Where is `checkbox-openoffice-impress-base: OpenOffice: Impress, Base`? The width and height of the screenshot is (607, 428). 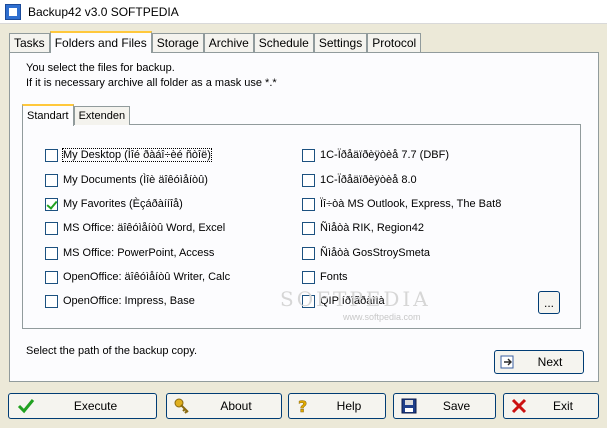
checkbox-openoffice-impress-base: OpenOffice: Impress, Base is located at coordinates (120, 301).